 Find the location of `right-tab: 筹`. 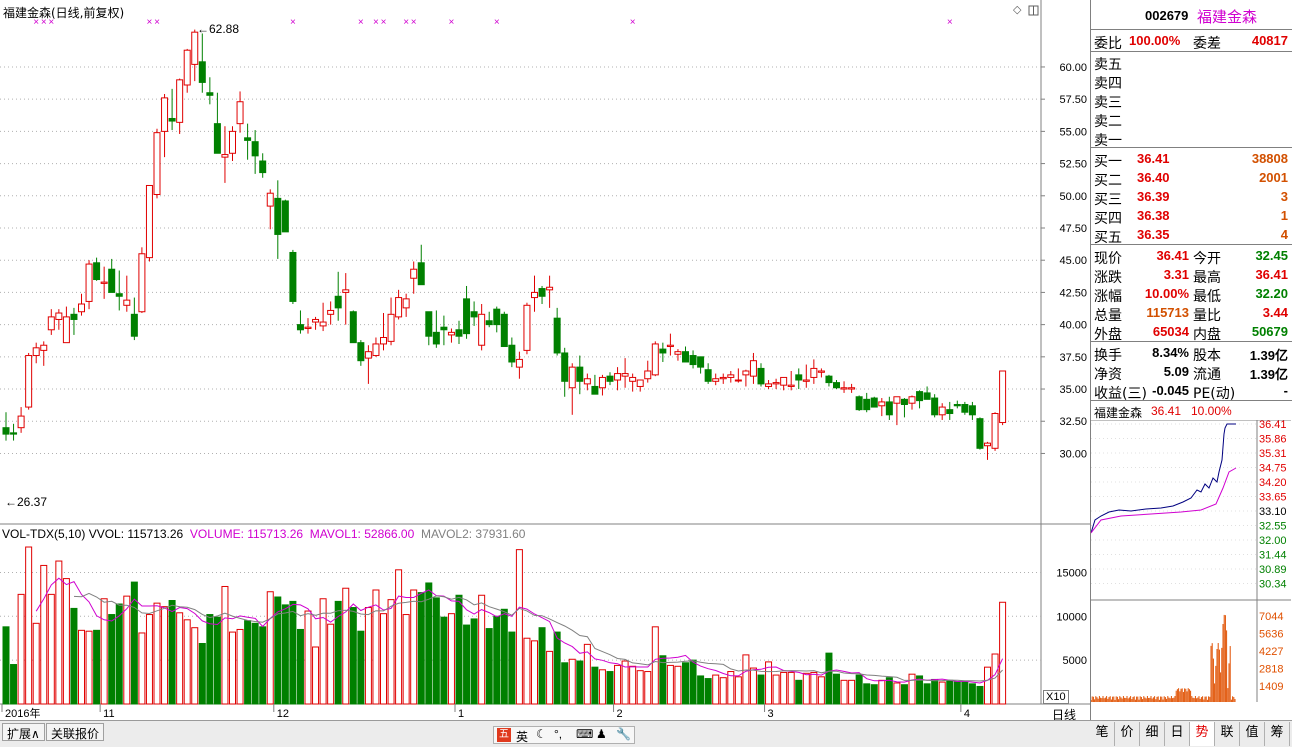

right-tab: 筹 is located at coordinates (1277, 734).